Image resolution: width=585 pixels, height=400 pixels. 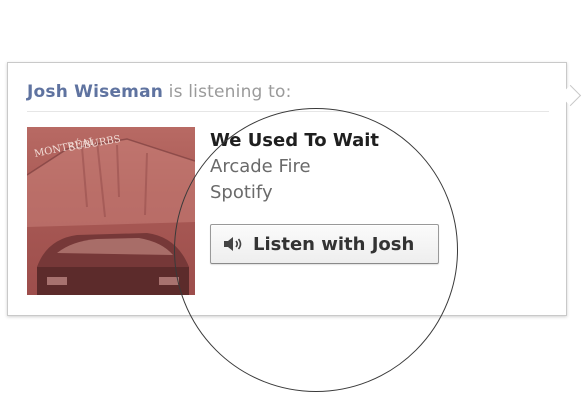 I want to click on track-title: We Used To Wait, so click(x=294, y=140).